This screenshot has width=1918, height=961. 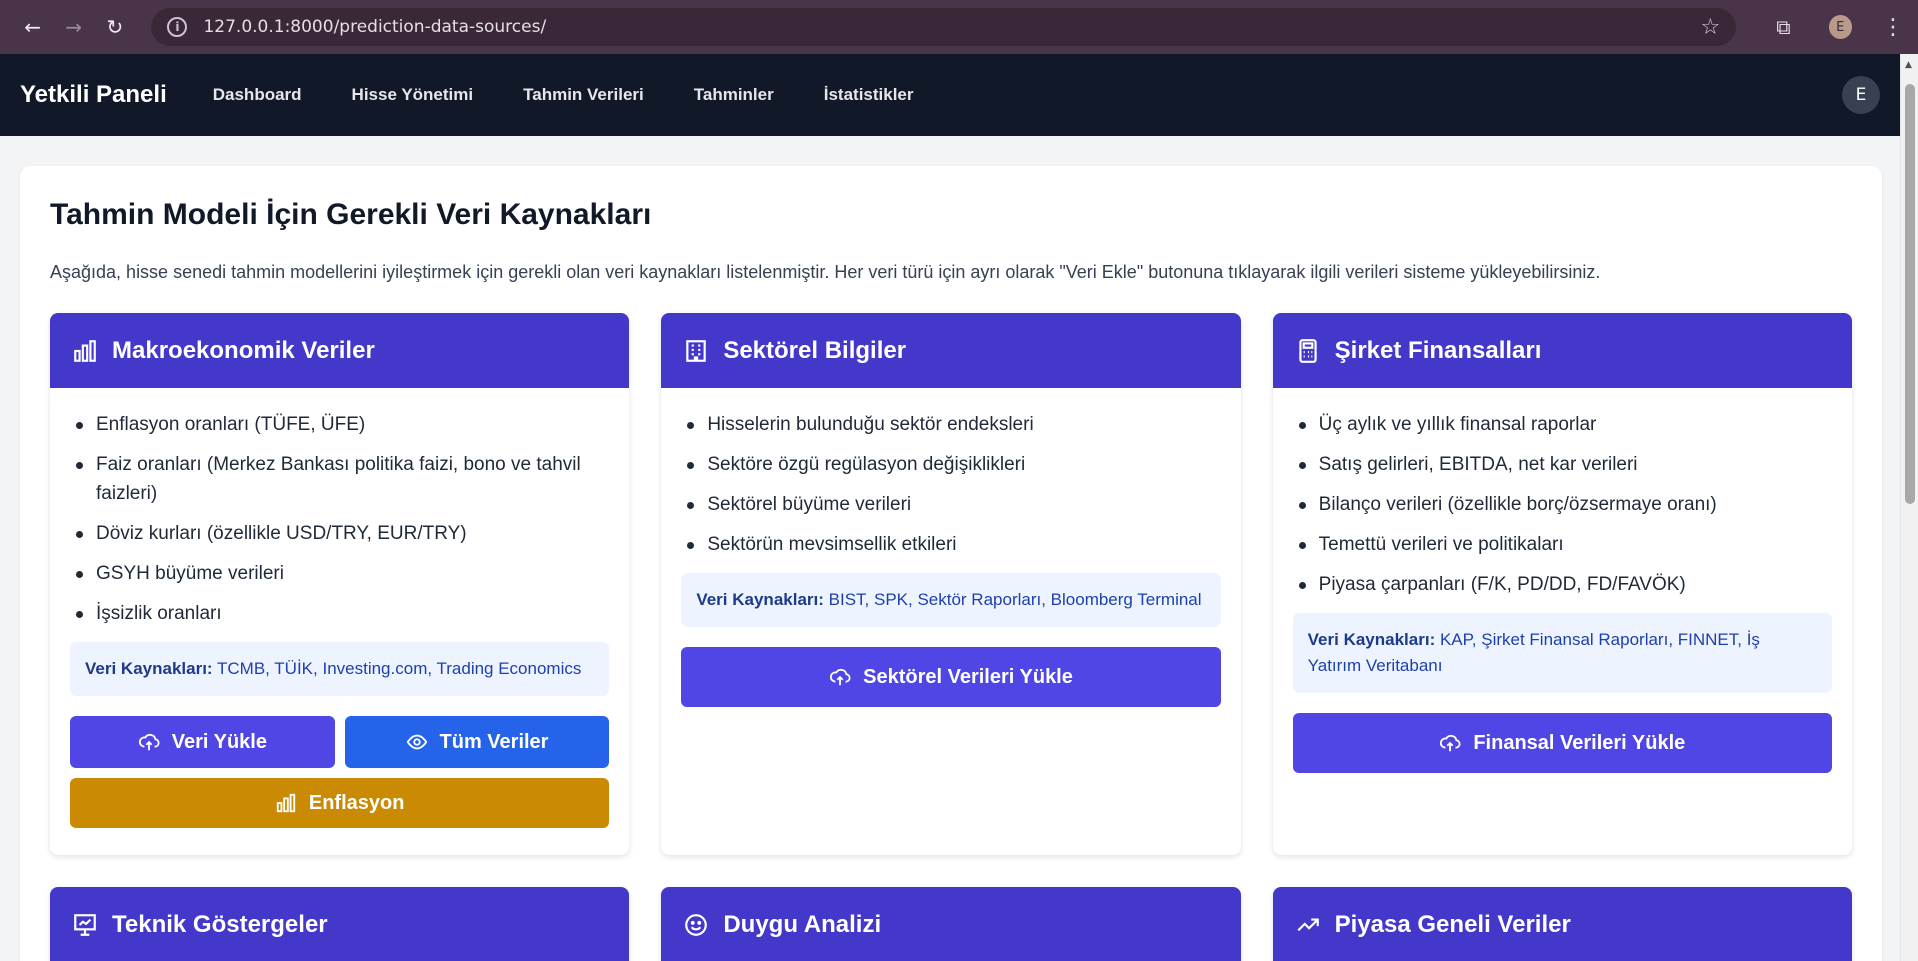 What do you see at coordinates (177, 27) in the screenshot?
I see `site-info-icon: i` at bounding box center [177, 27].